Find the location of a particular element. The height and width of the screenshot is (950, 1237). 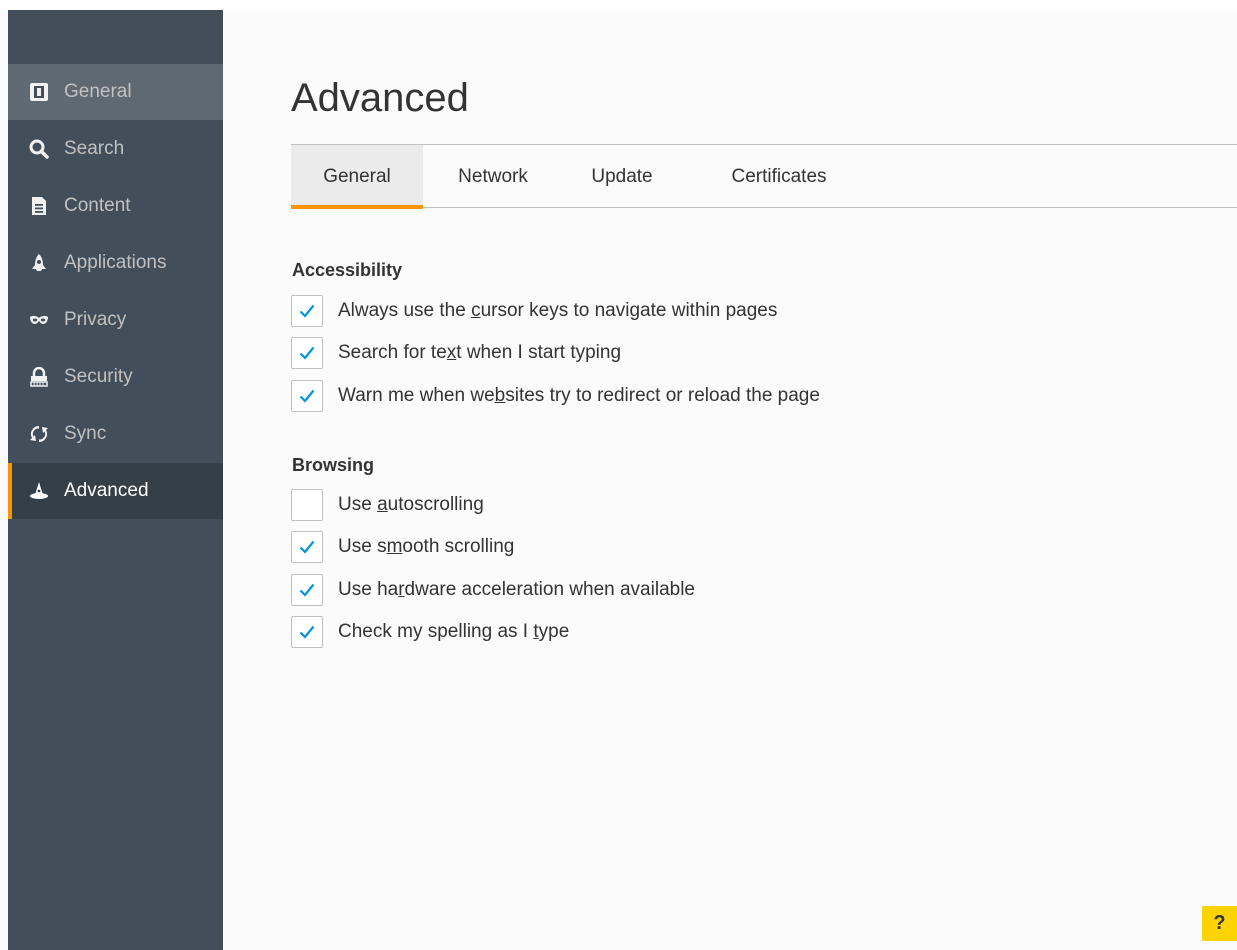

tab-general: General is located at coordinates (357, 177).